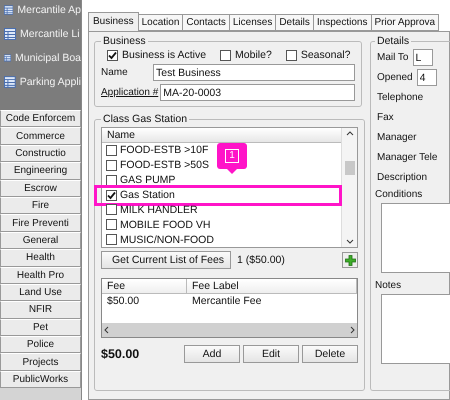 The image size is (450, 400). Describe the element at coordinates (232, 156) in the screenshot. I see `callout-number: 1` at that location.